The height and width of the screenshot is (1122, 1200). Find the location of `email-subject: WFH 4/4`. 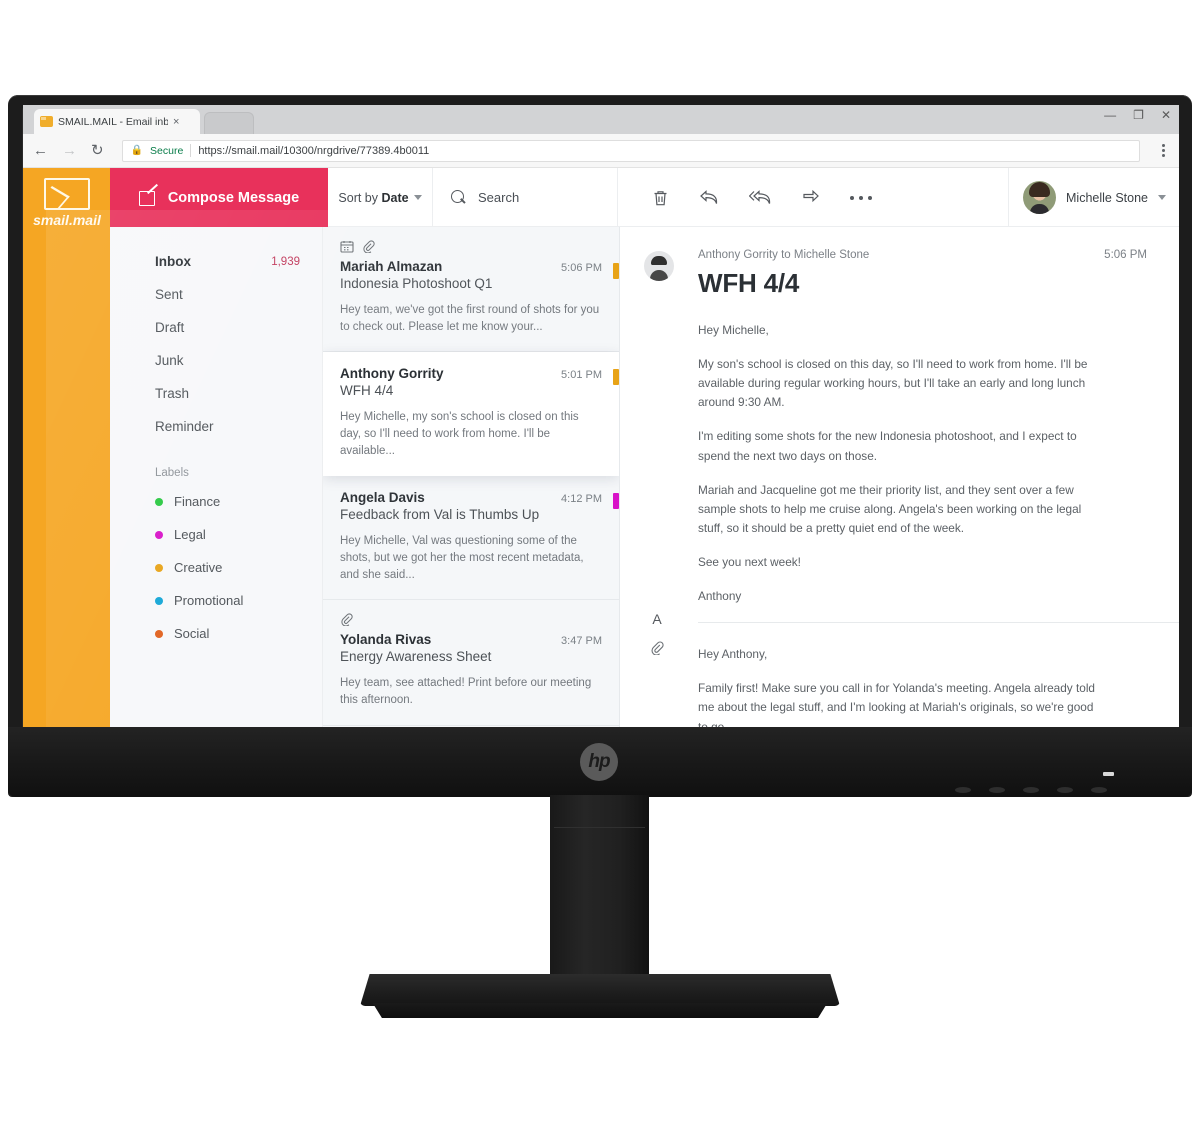

email-subject: WFH 4/4 is located at coordinates (367, 391).